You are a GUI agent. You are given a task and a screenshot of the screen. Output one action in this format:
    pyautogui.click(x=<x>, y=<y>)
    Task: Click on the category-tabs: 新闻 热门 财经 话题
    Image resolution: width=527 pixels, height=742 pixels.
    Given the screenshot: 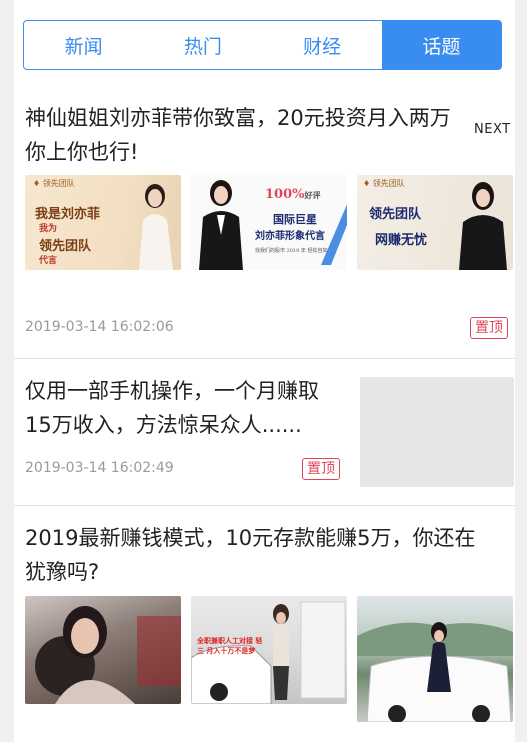 What is the action you would take?
    pyautogui.click(x=262, y=45)
    